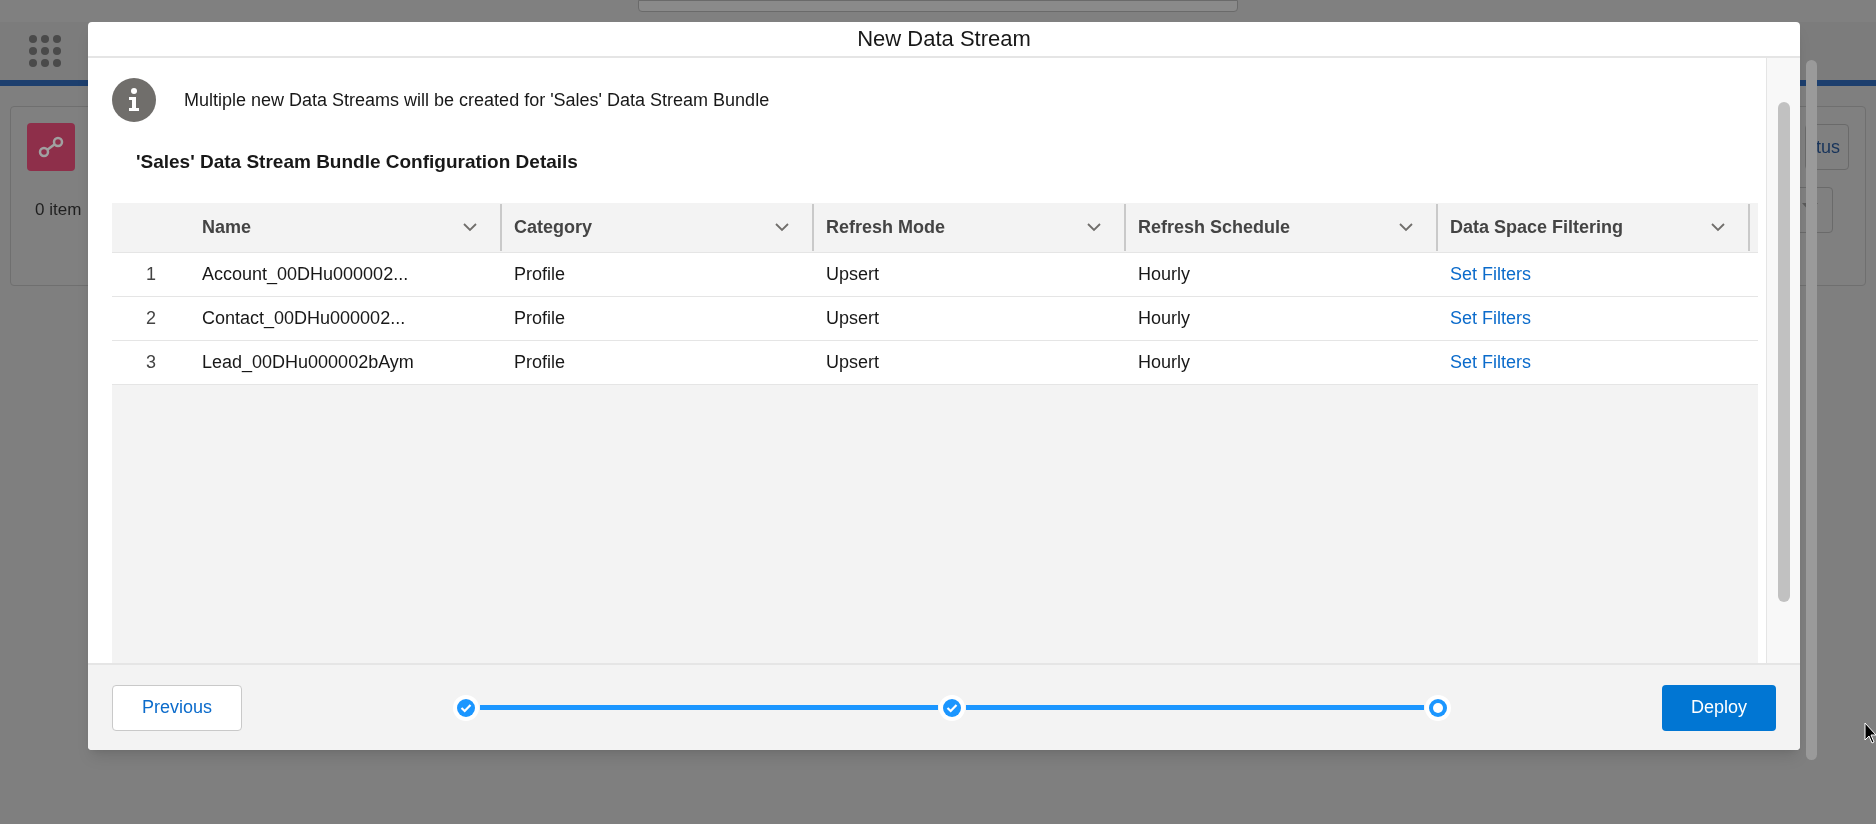  What do you see at coordinates (58, 210) in the screenshot?
I see `item-count: 0 item` at bounding box center [58, 210].